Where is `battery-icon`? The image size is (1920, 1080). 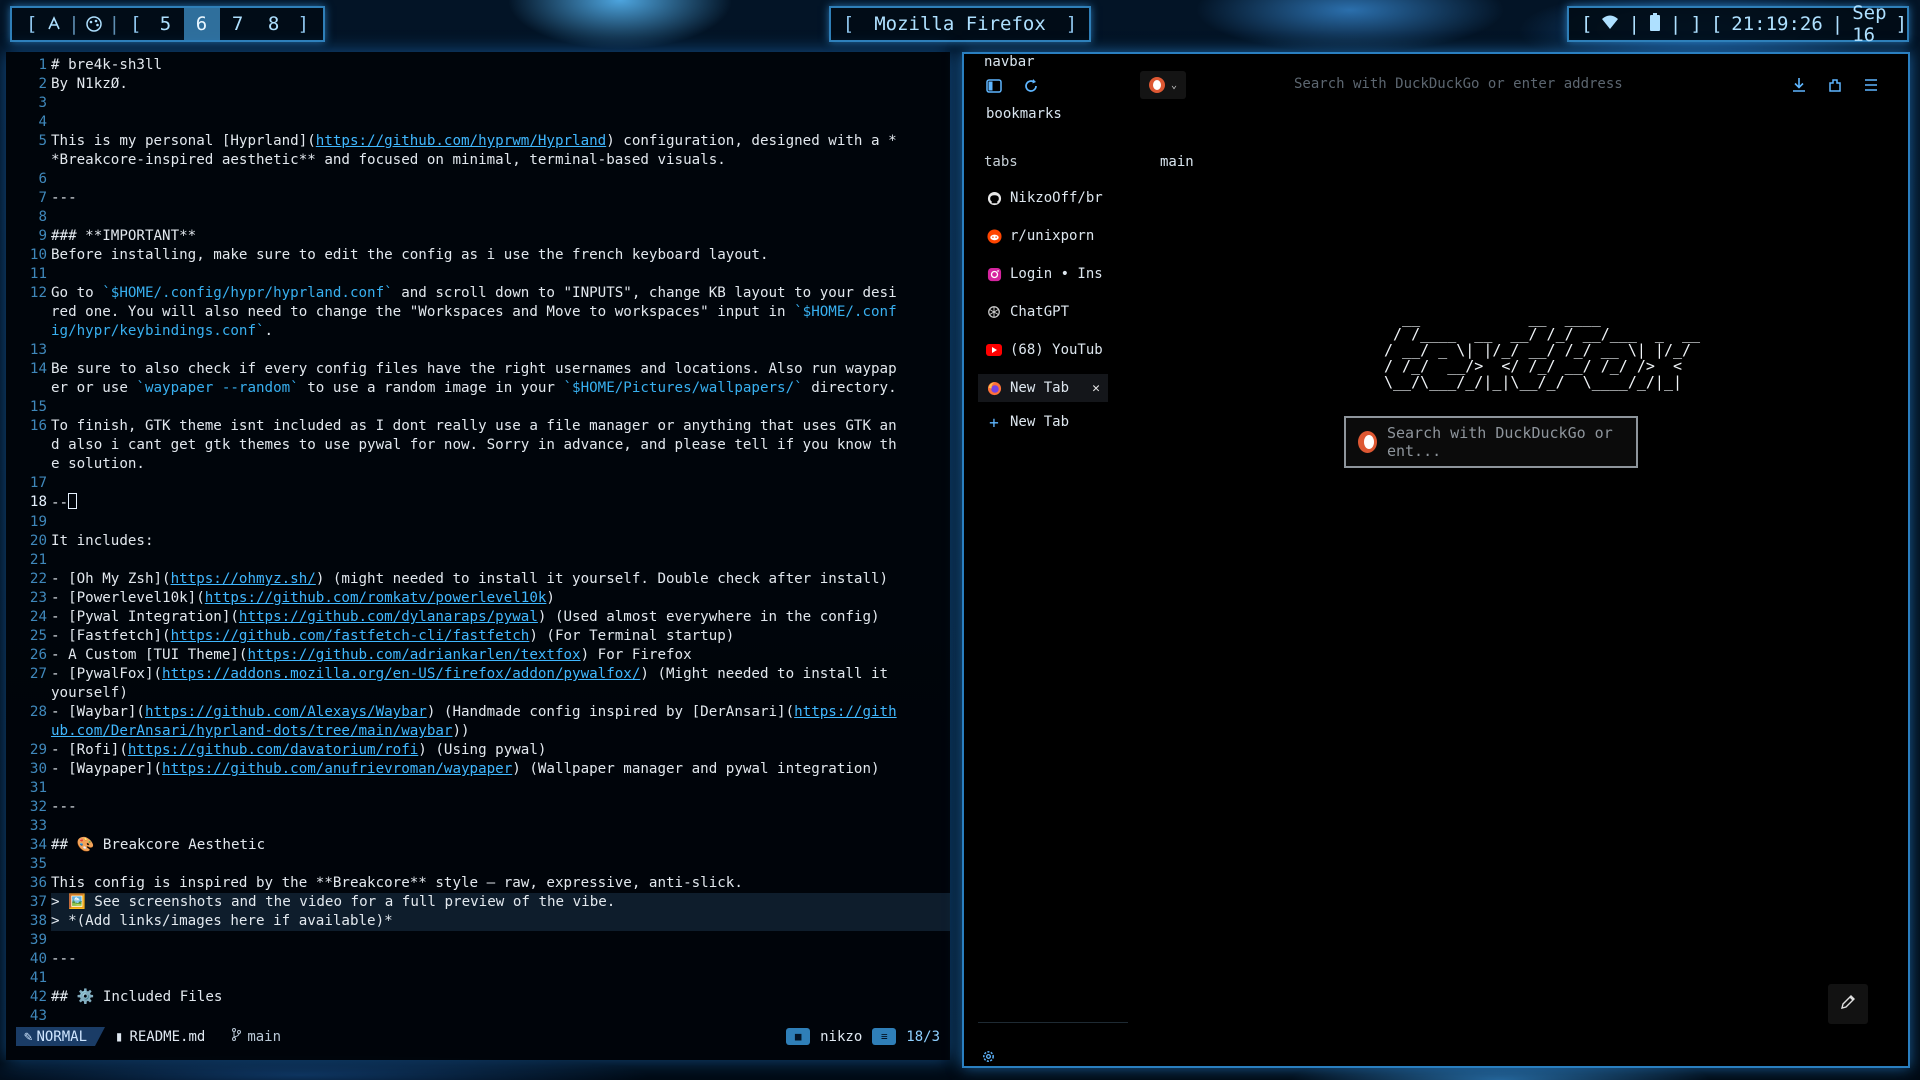 battery-icon is located at coordinates (1655, 24).